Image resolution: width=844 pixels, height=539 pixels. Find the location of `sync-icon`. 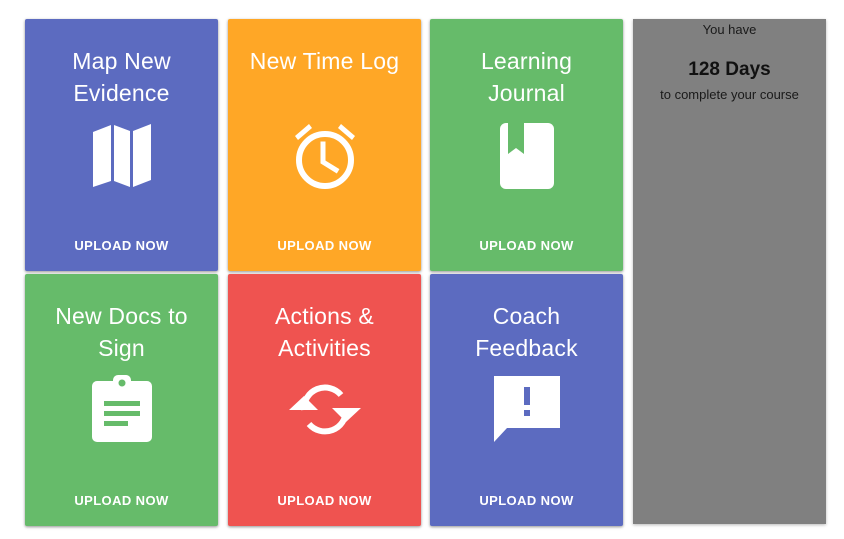

sync-icon is located at coordinates (324, 409).